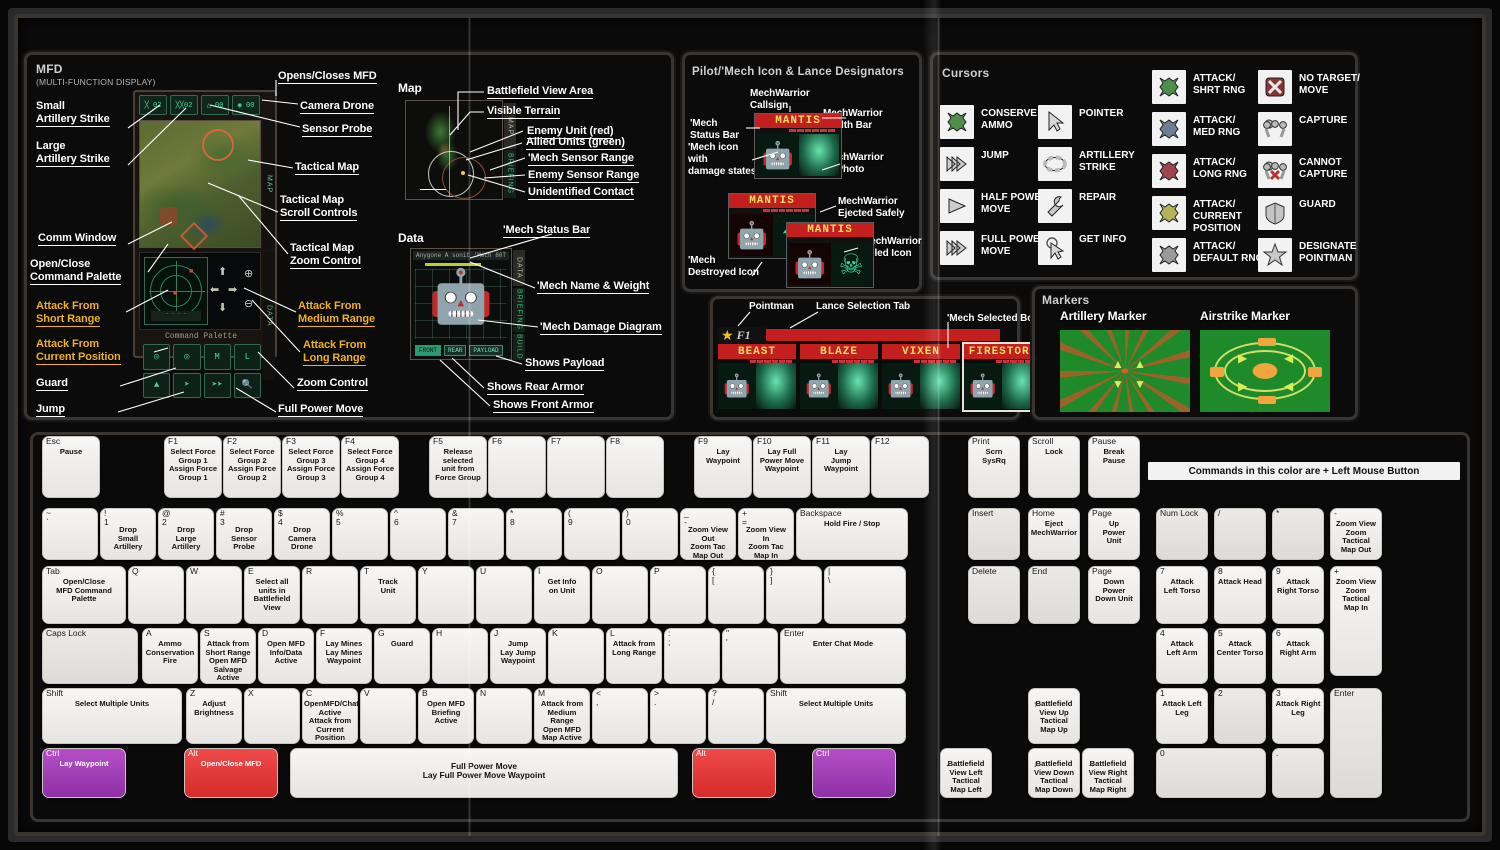  What do you see at coordinates (200, 185) in the screenshot?
I see `tactical-map-view` at bounding box center [200, 185].